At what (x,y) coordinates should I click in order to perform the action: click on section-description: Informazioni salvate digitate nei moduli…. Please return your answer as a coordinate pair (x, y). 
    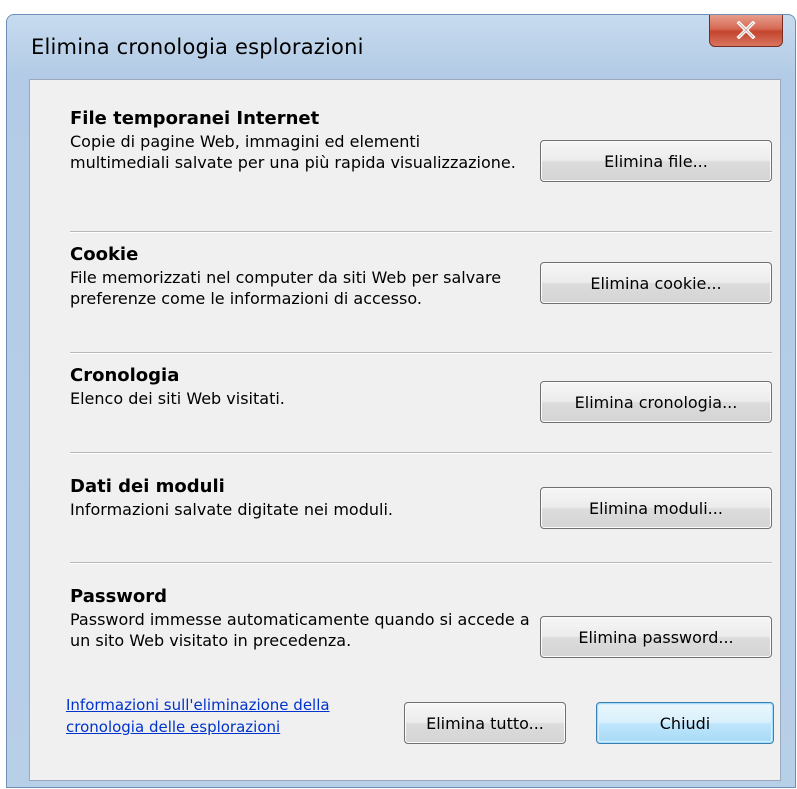
    Looking at the image, I should click on (231, 509).